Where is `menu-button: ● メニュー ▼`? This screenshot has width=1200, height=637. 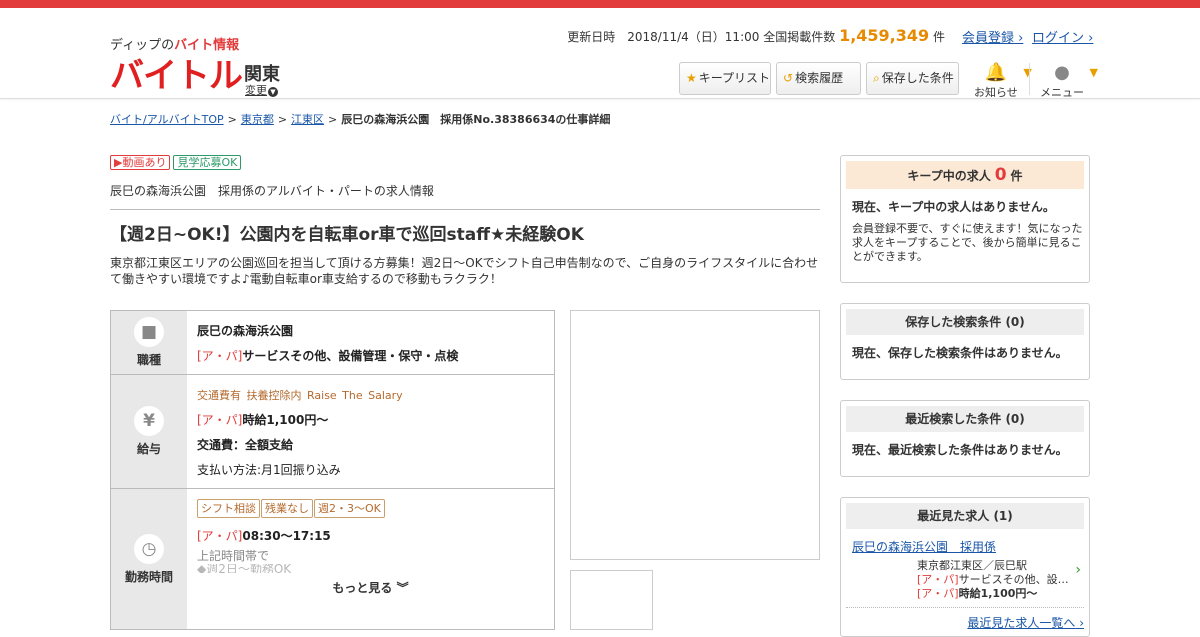 menu-button: ● メニュー ▼ is located at coordinates (1069, 81).